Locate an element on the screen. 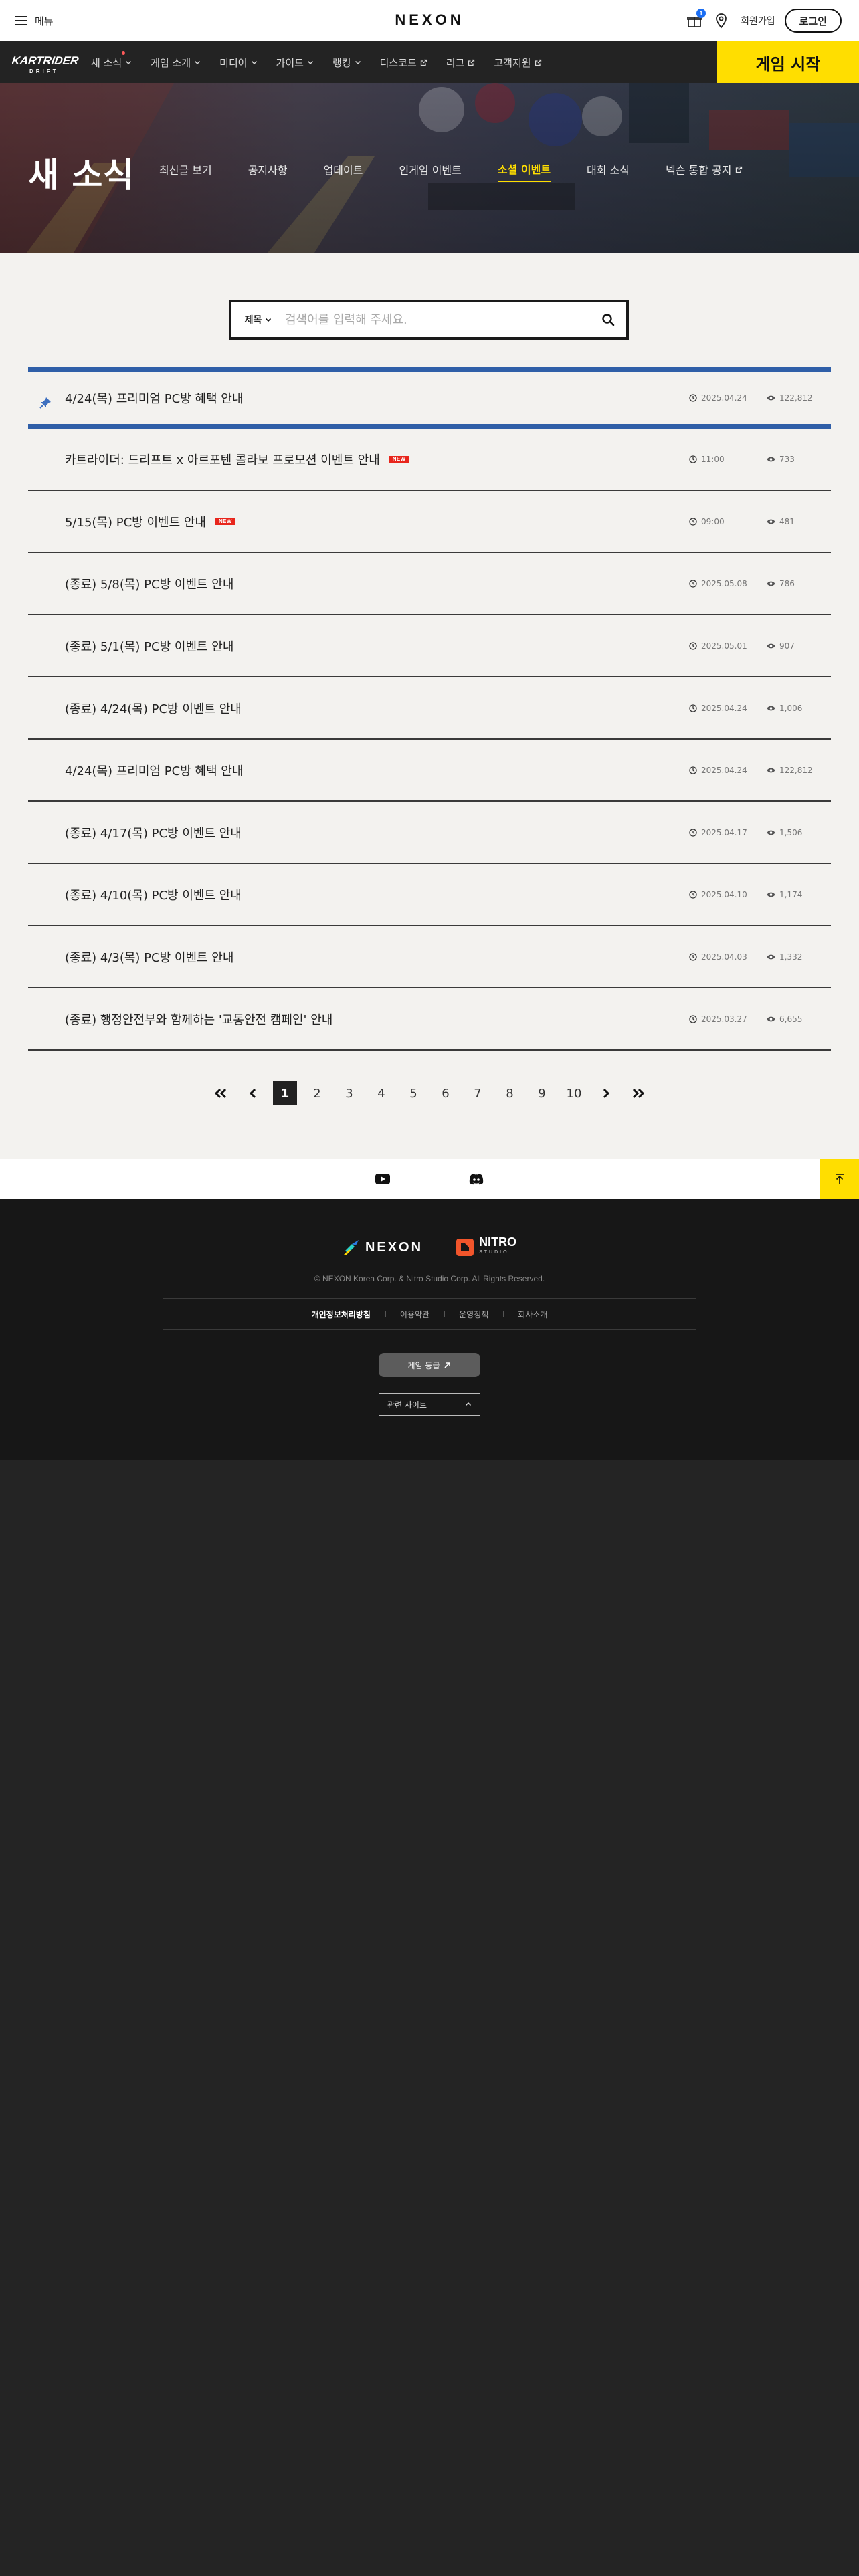  nav-item: 리그 is located at coordinates (461, 63).